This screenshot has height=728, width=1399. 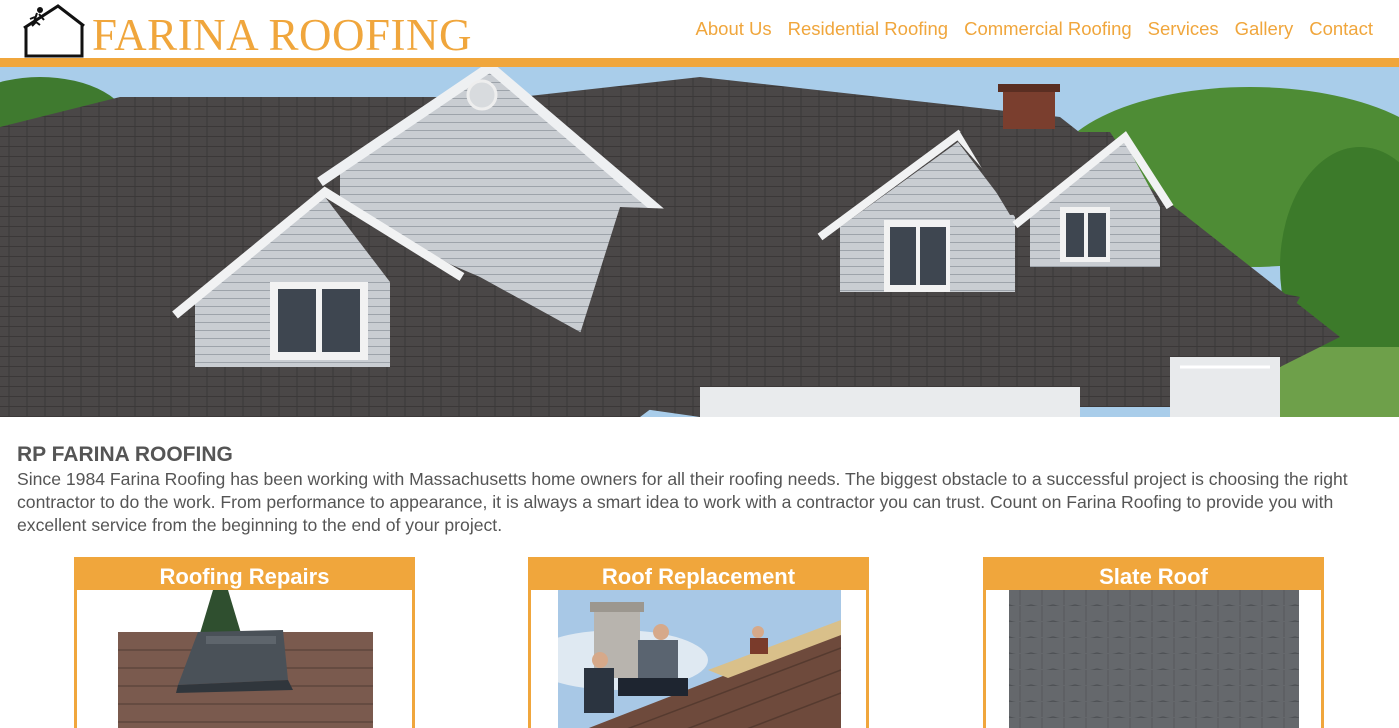 What do you see at coordinates (1153, 575) in the screenshot?
I see `card-title: Slate Roof` at bounding box center [1153, 575].